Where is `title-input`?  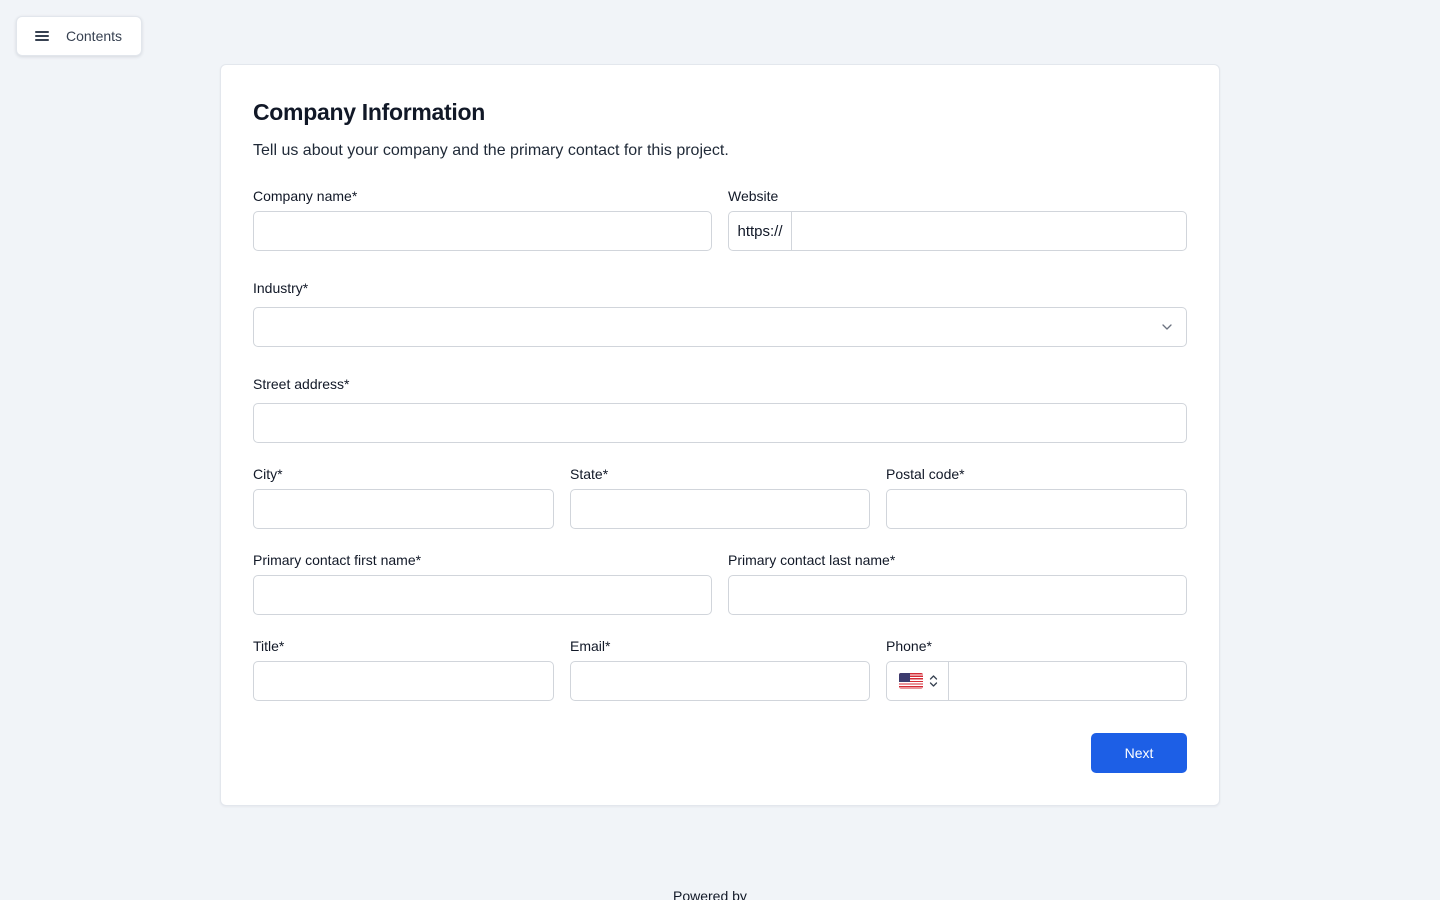 title-input is located at coordinates (403, 681).